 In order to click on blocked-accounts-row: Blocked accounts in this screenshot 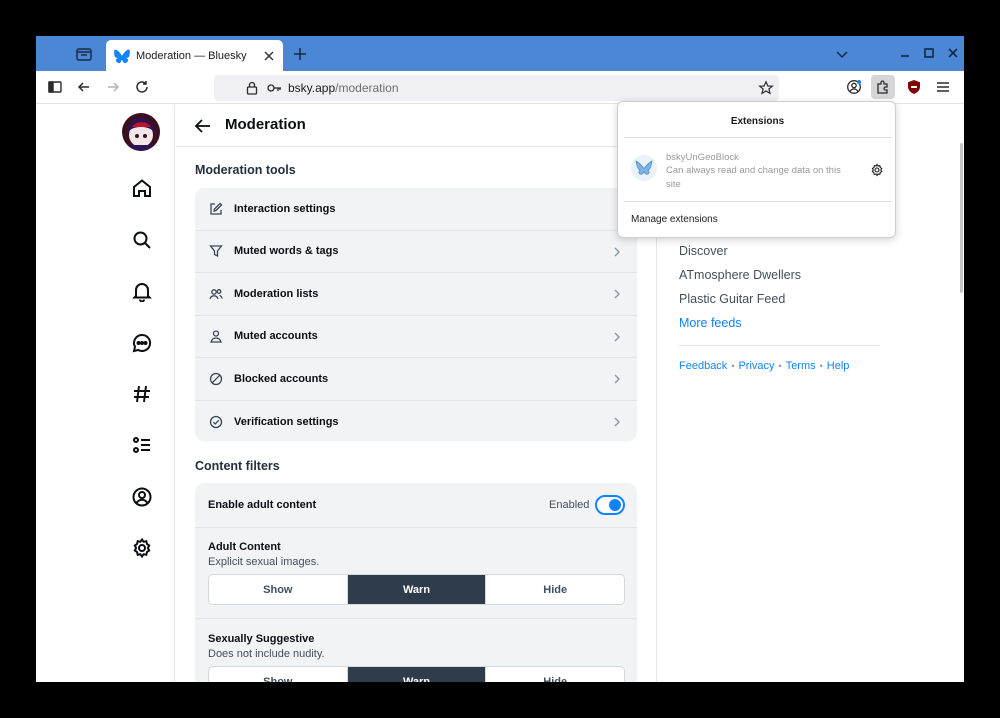, I will do `click(416, 379)`.